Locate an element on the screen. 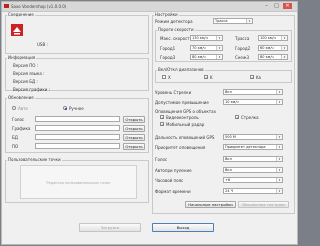 The width and height of the screenshot is (320, 246). lang-version-label: Версия языка : is located at coordinates (29, 73).